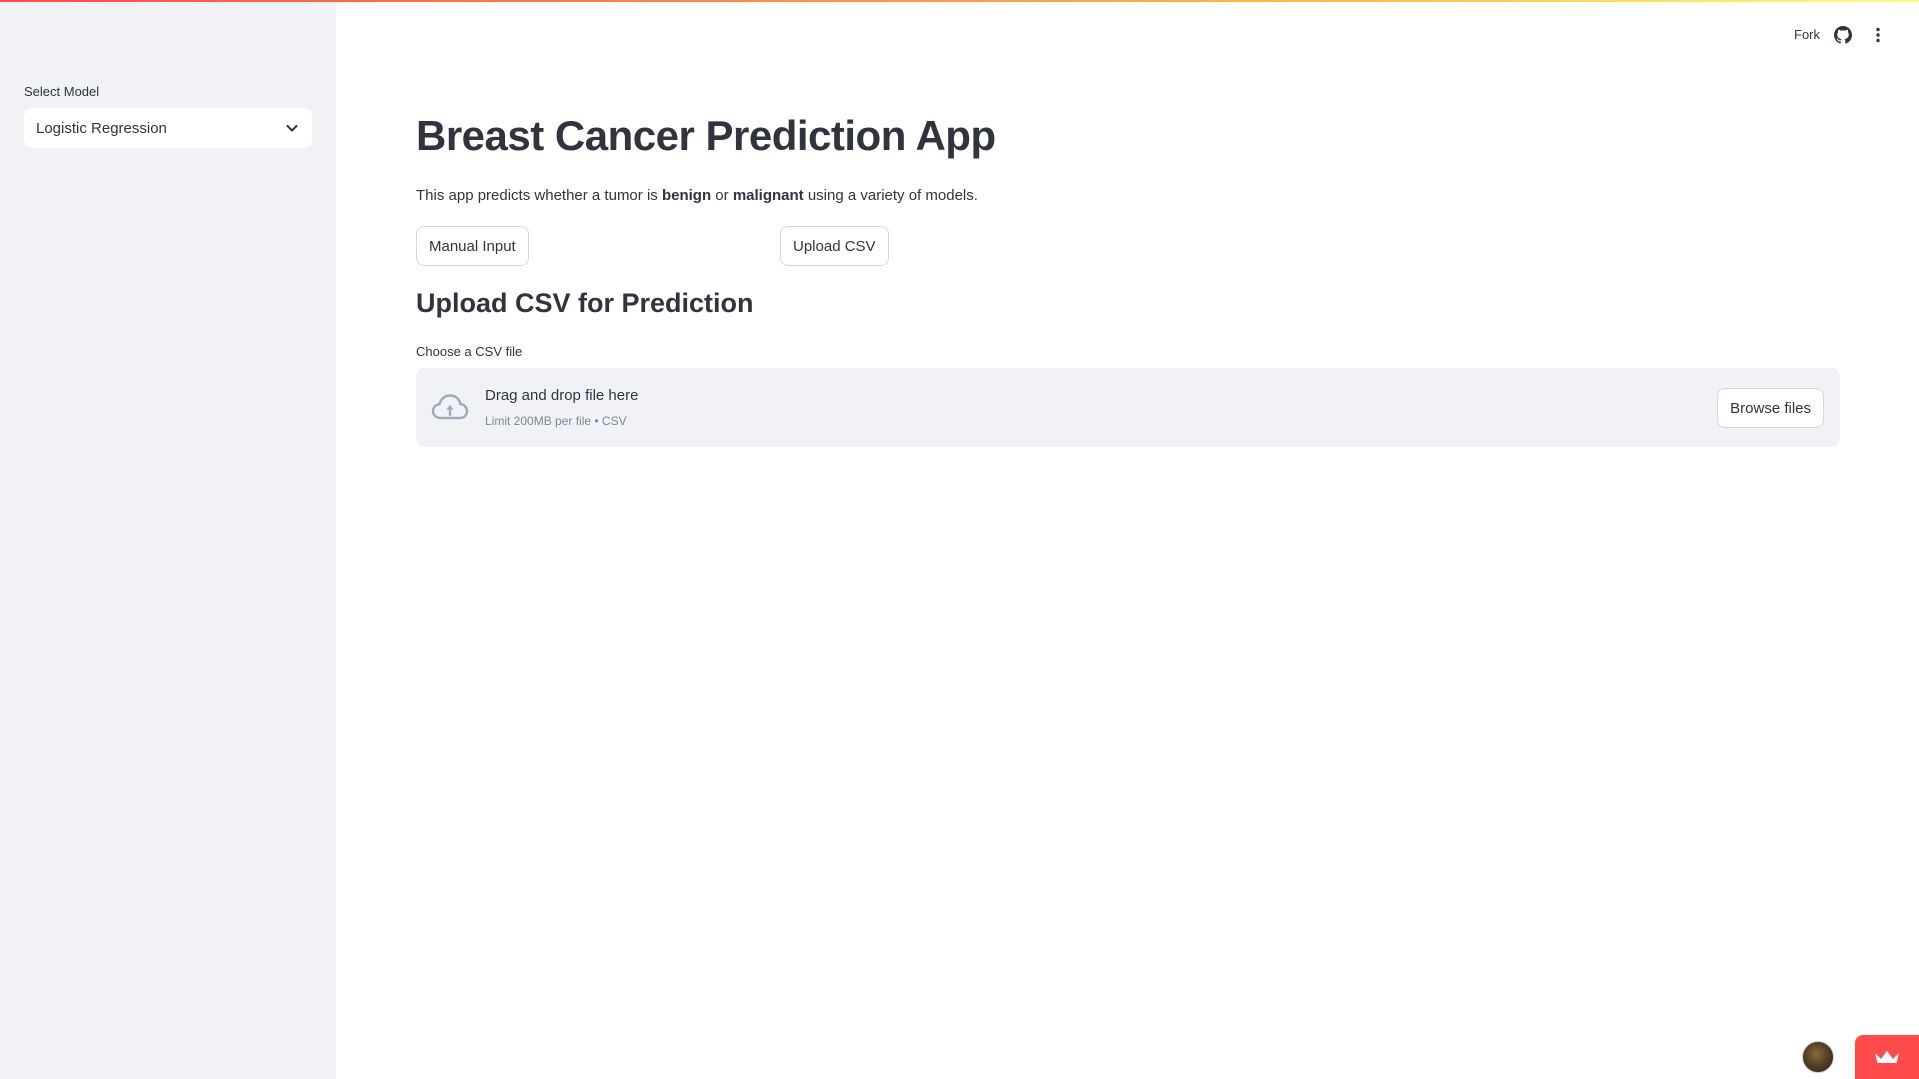  I want to click on model-select: Logistic Regression, so click(168, 128).